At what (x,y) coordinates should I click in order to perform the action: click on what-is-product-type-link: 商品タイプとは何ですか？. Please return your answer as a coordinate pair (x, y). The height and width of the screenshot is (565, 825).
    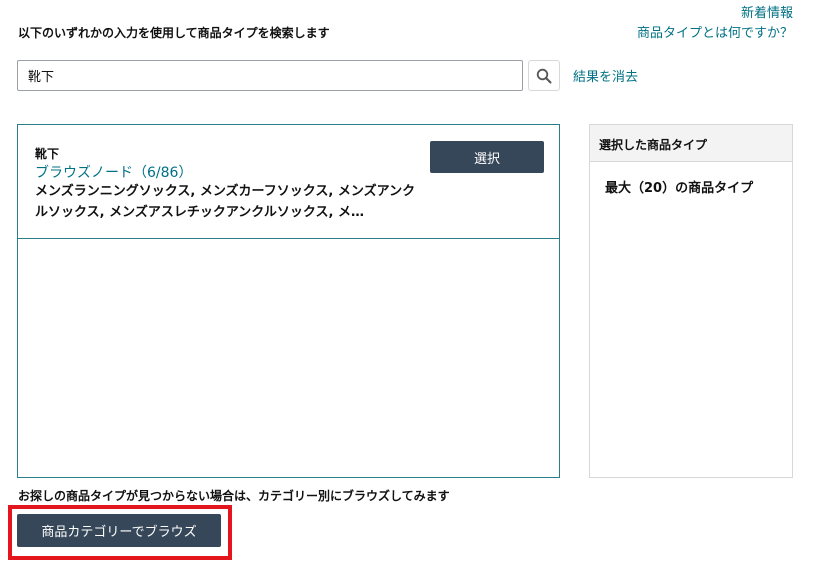
    Looking at the image, I should click on (715, 34).